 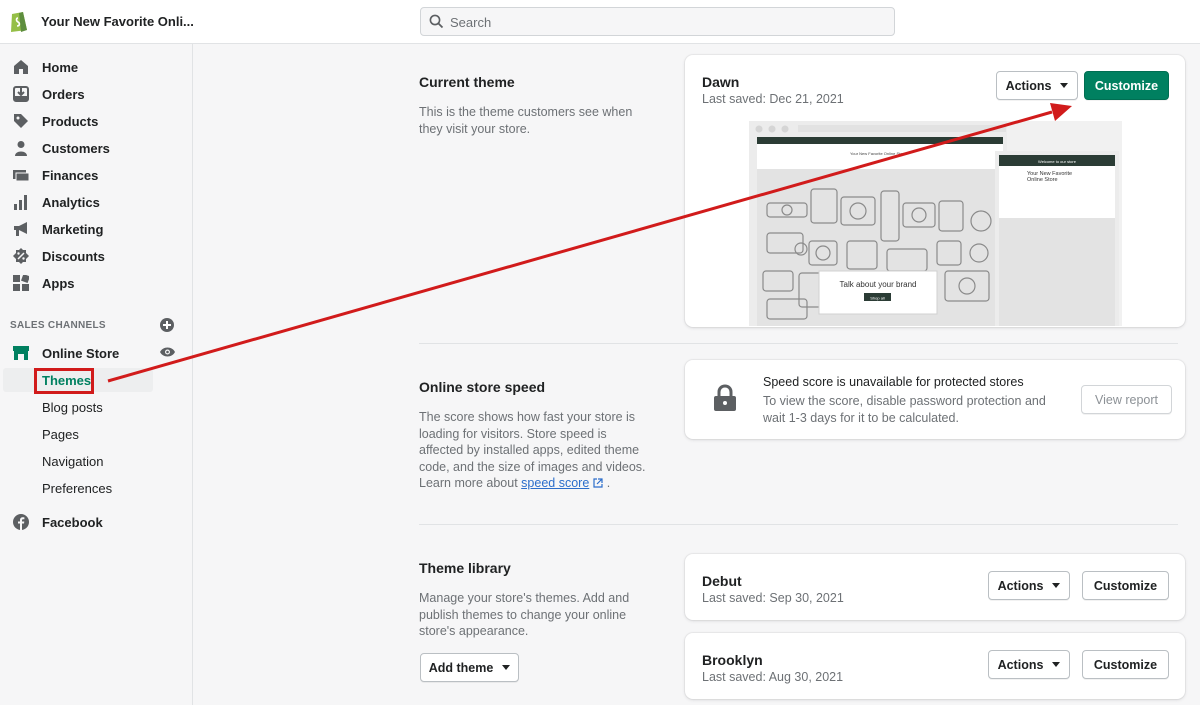 I want to click on preview-mobile-store-name-wrap: Your New Favorite Online Store, so click(x=1055, y=186).